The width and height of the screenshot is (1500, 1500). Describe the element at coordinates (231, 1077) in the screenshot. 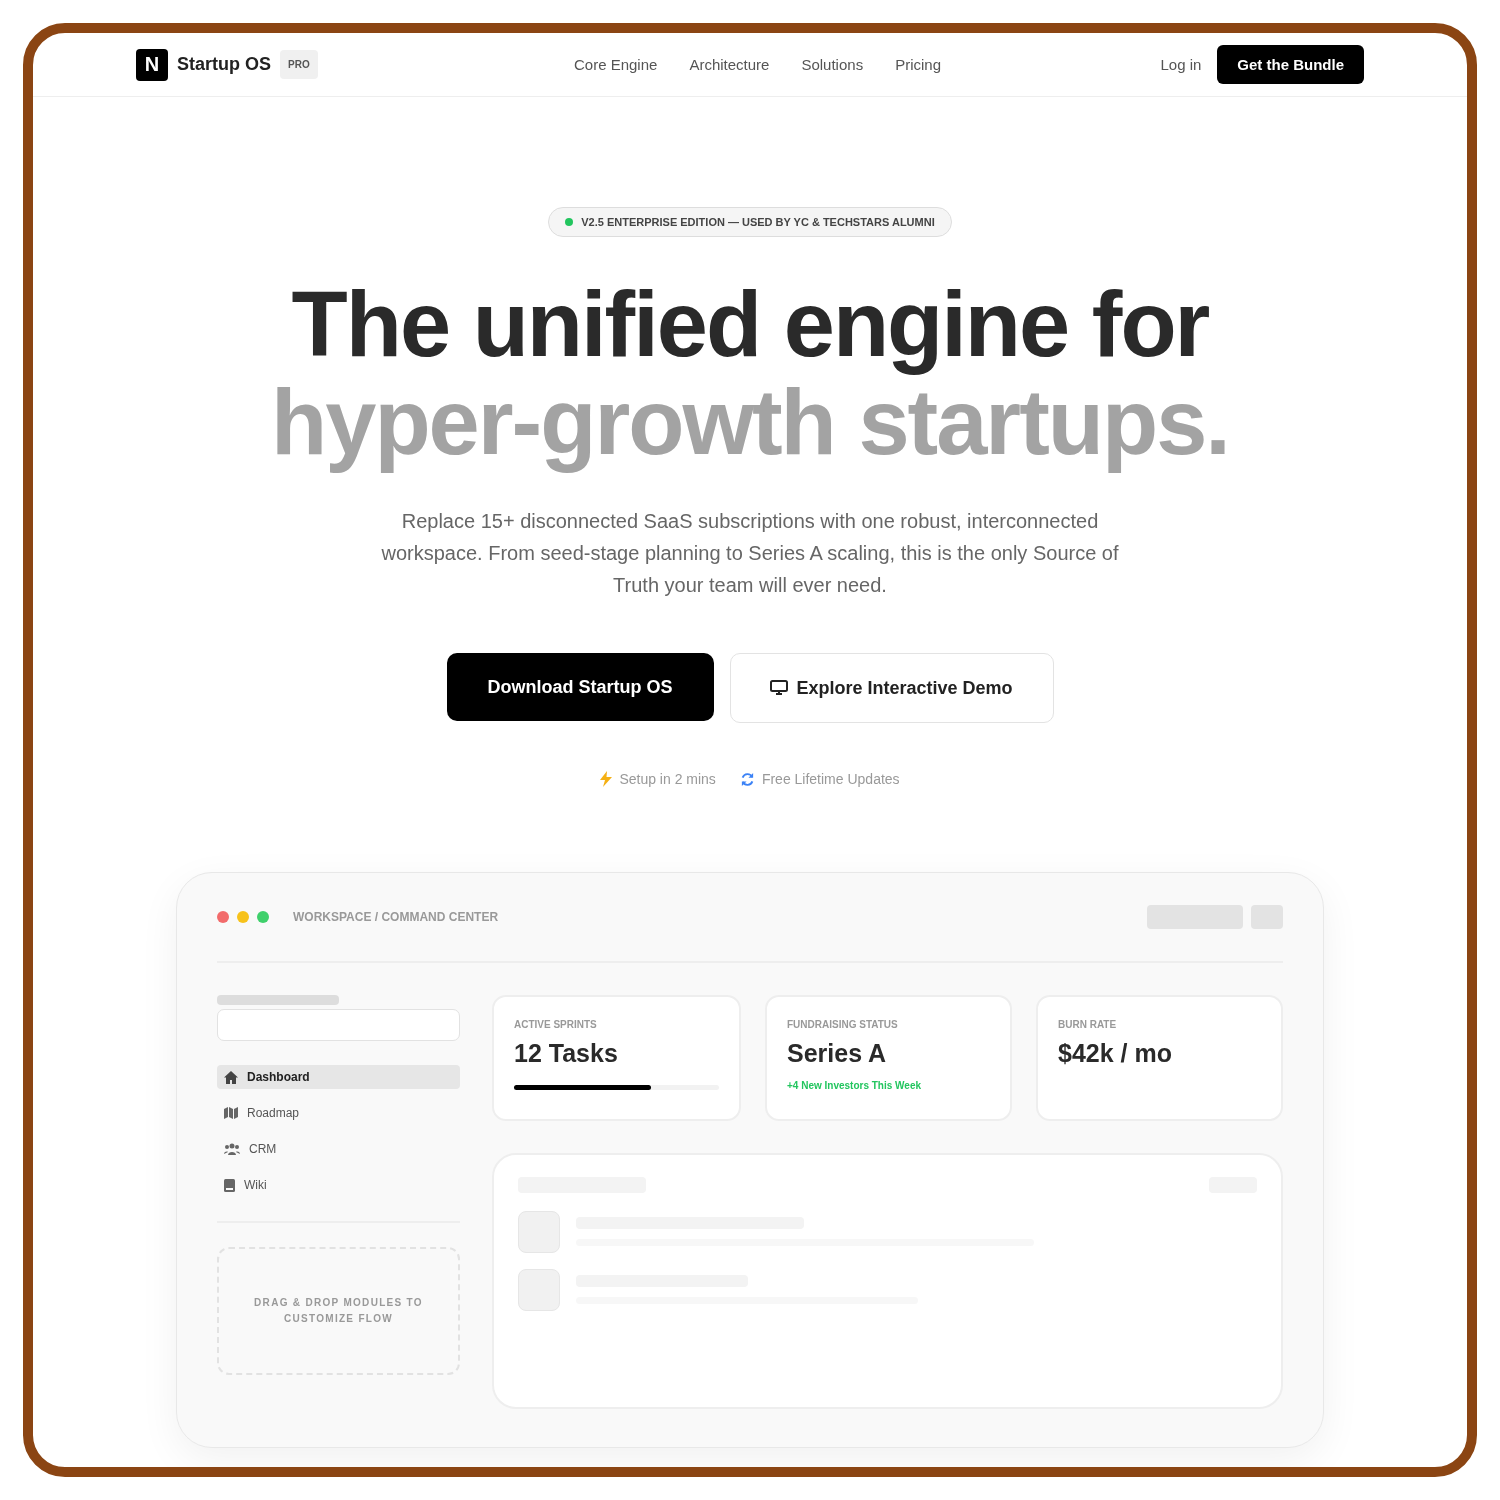

I see `home-icon` at that location.